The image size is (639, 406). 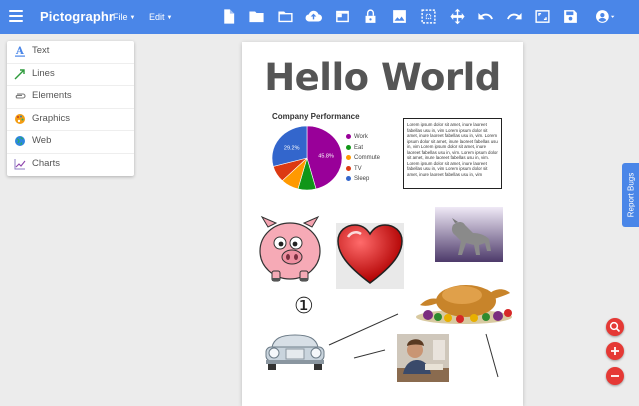 I want to click on legend-label: Sleep, so click(x=362, y=179).